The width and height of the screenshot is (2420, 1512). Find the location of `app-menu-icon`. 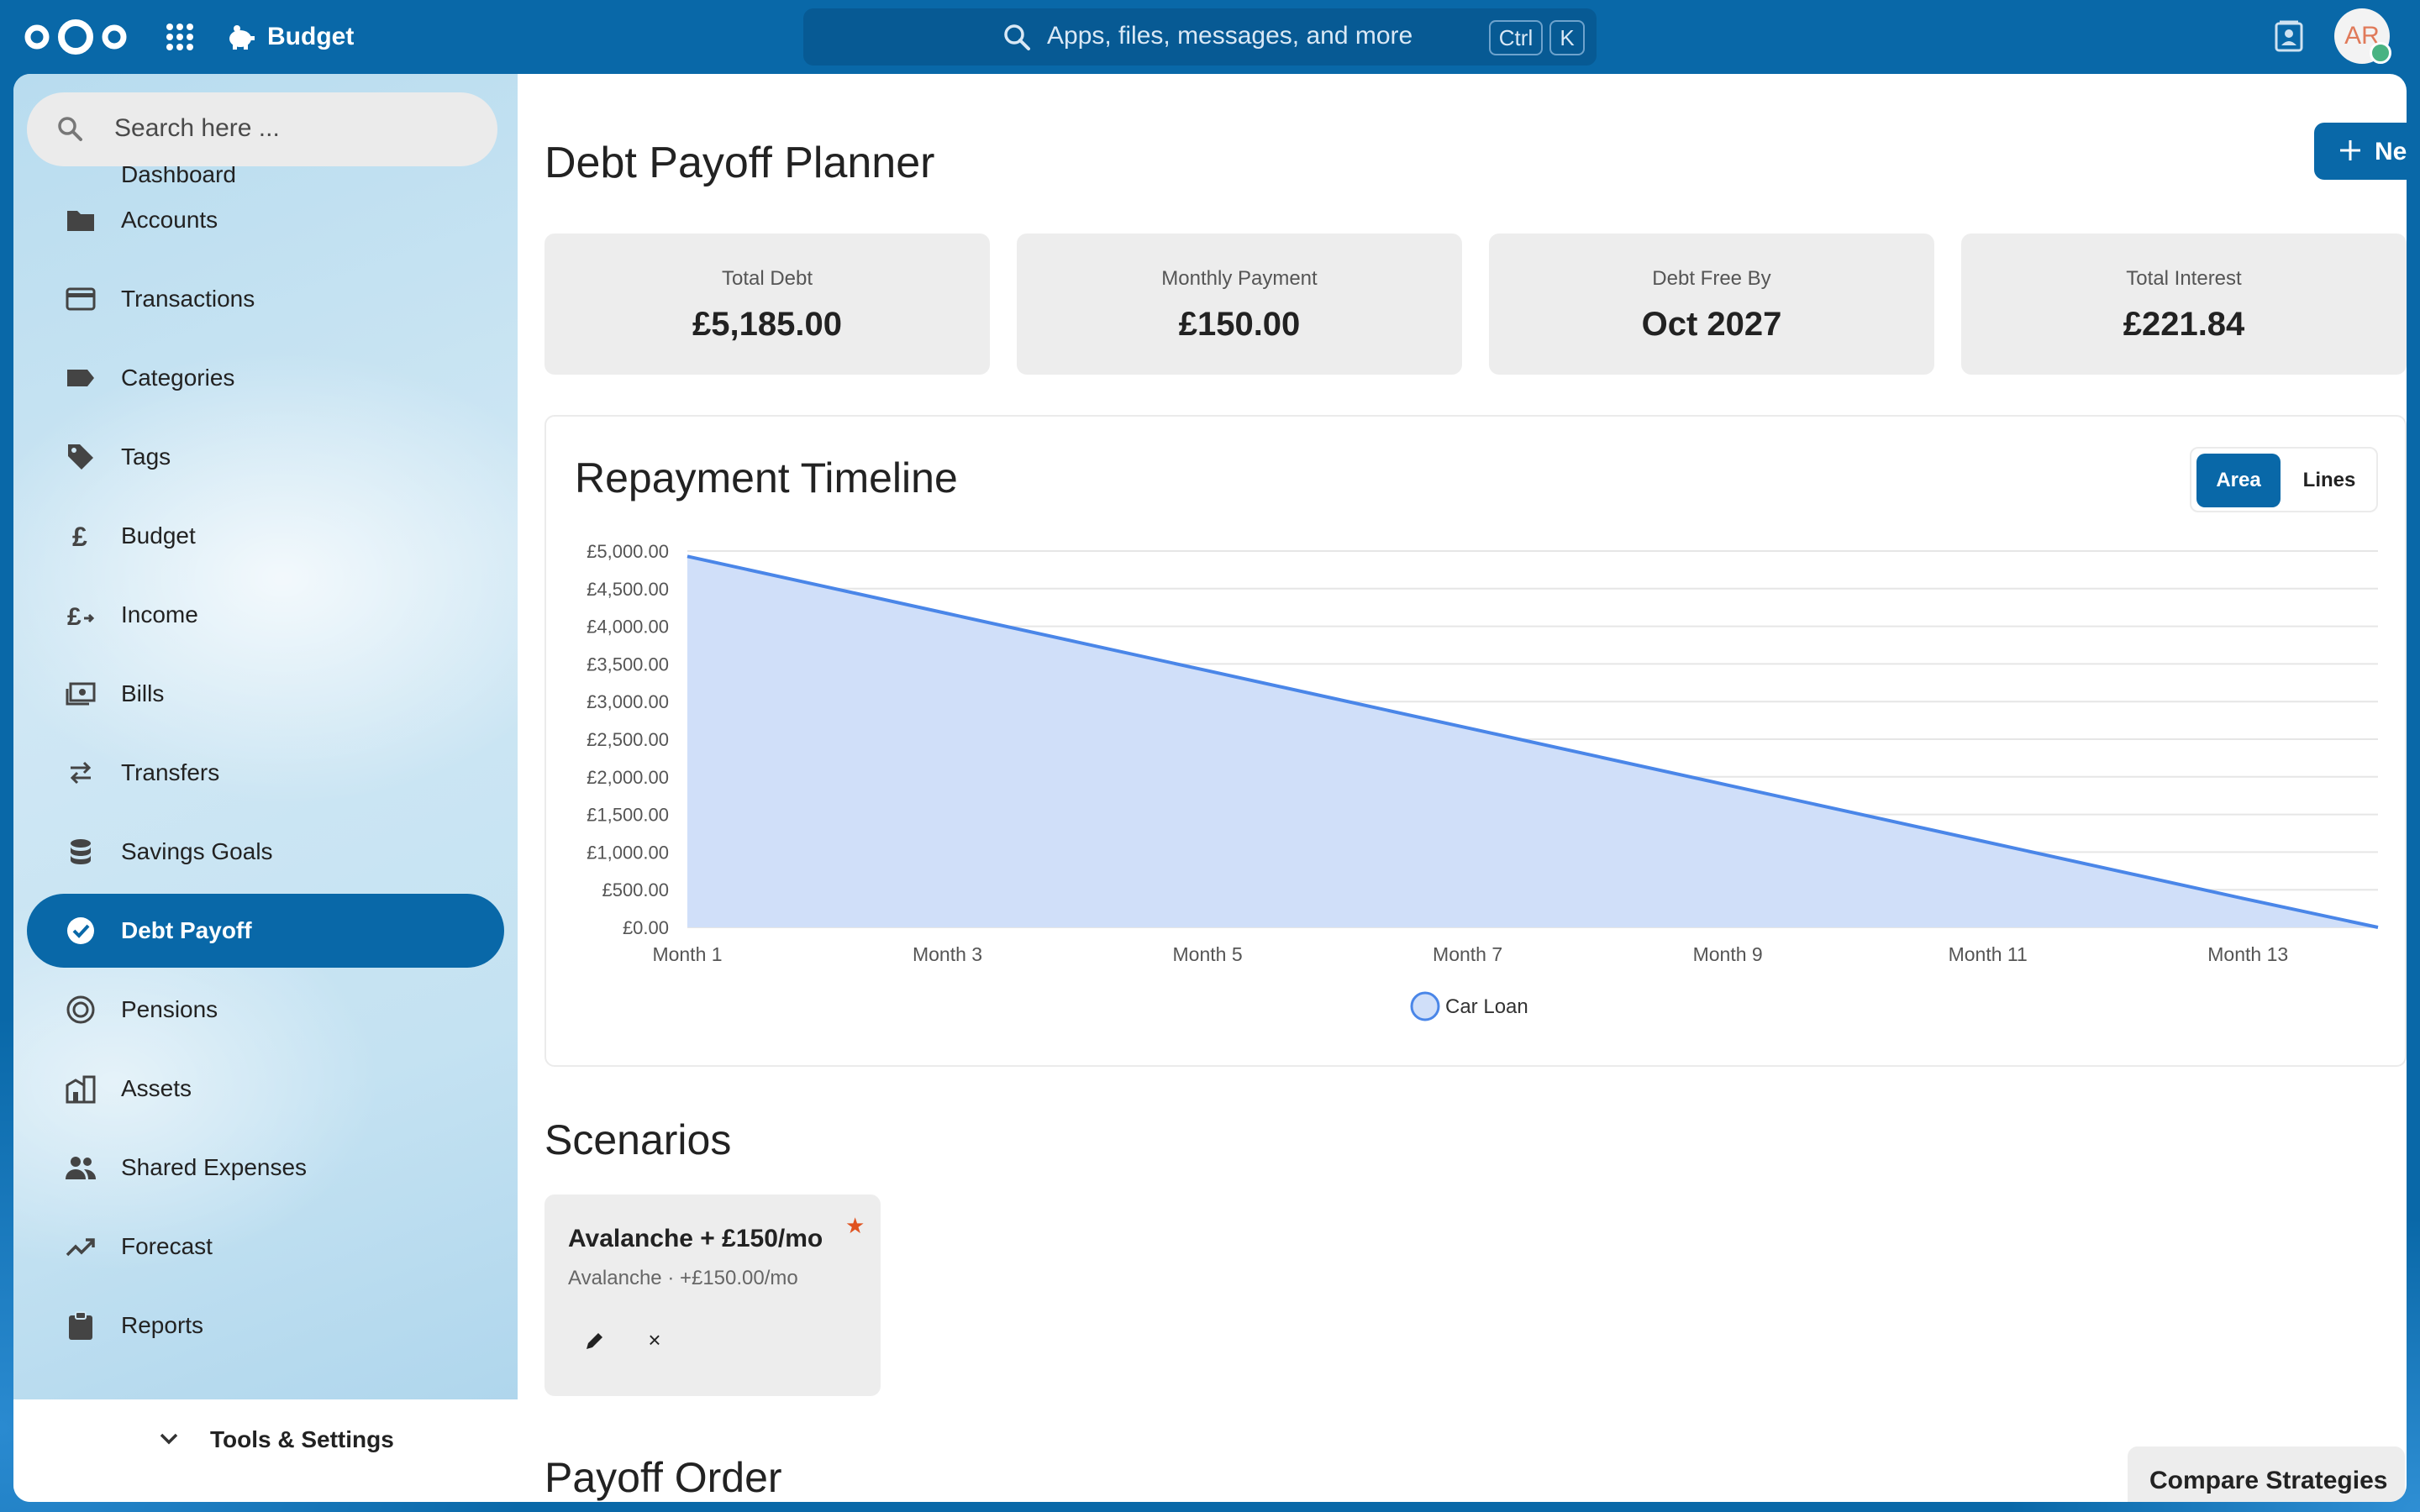

app-menu-icon is located at coordinates (180, 37).